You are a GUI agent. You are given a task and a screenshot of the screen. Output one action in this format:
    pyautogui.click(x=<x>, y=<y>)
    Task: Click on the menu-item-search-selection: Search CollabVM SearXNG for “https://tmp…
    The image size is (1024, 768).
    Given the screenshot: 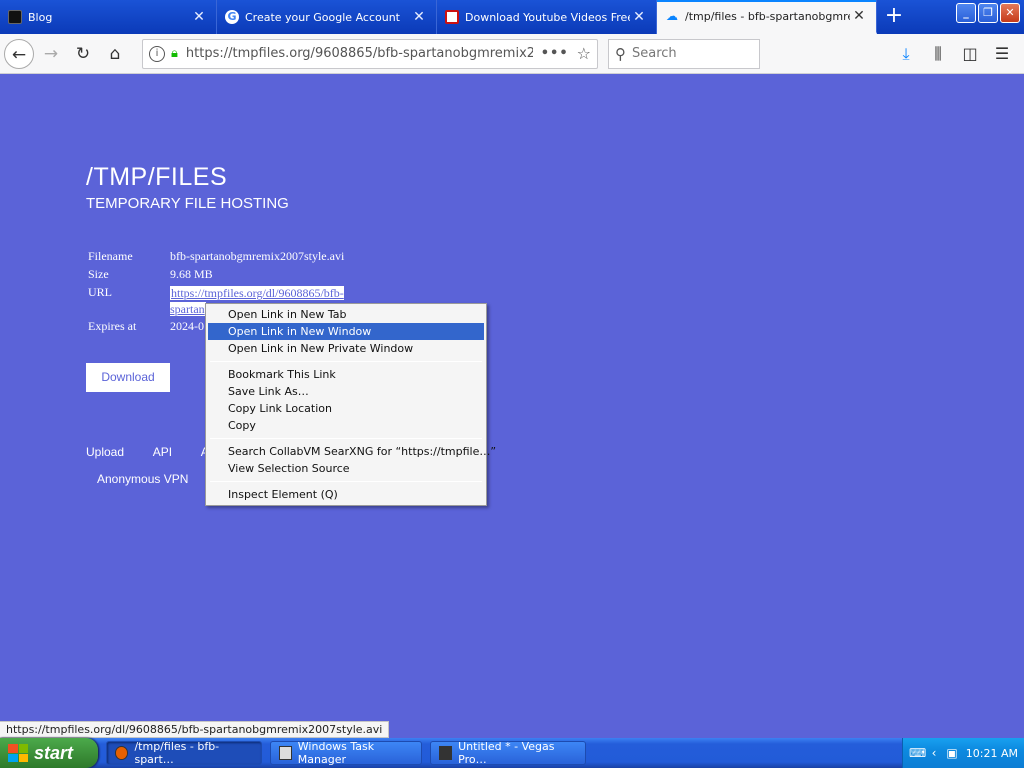 What is the action you would take?
    pyautogui.click(x=352, y=451)
    